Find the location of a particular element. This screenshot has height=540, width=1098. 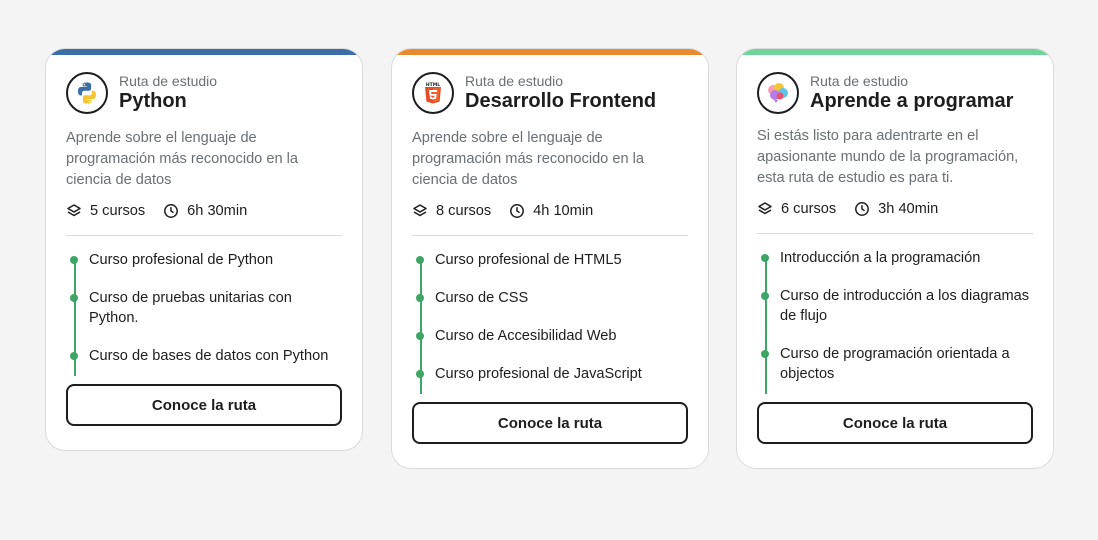

card-meta: 5 cursos 6h 30min is located at coordinates (204, 211).